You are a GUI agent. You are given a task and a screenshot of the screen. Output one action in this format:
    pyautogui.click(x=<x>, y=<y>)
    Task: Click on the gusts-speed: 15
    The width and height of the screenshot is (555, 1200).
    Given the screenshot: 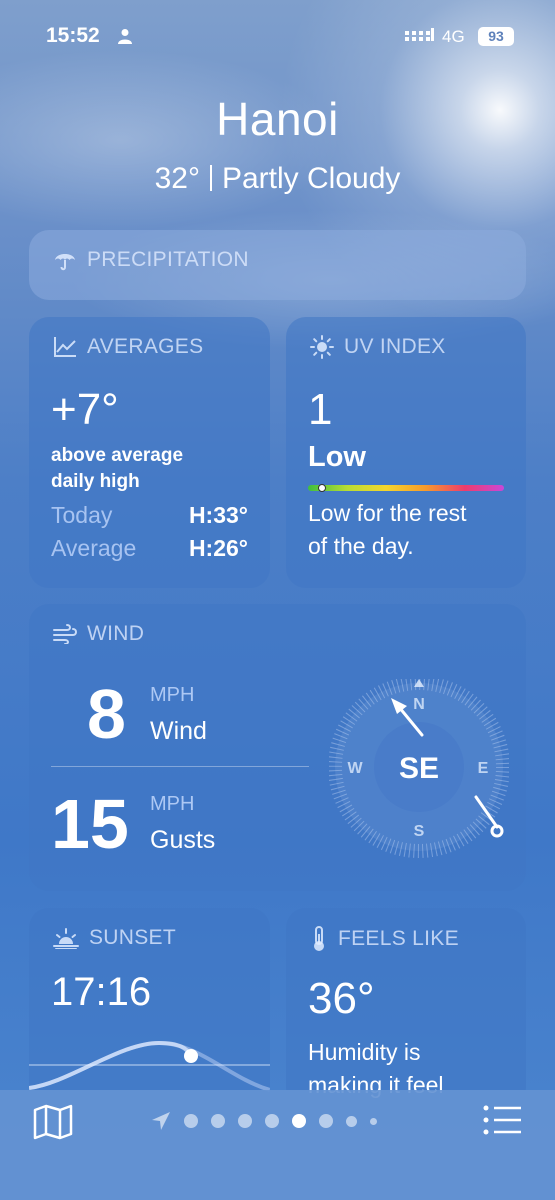 What is the action you would take?
    pyautogui.click(x=90, y=824)
    